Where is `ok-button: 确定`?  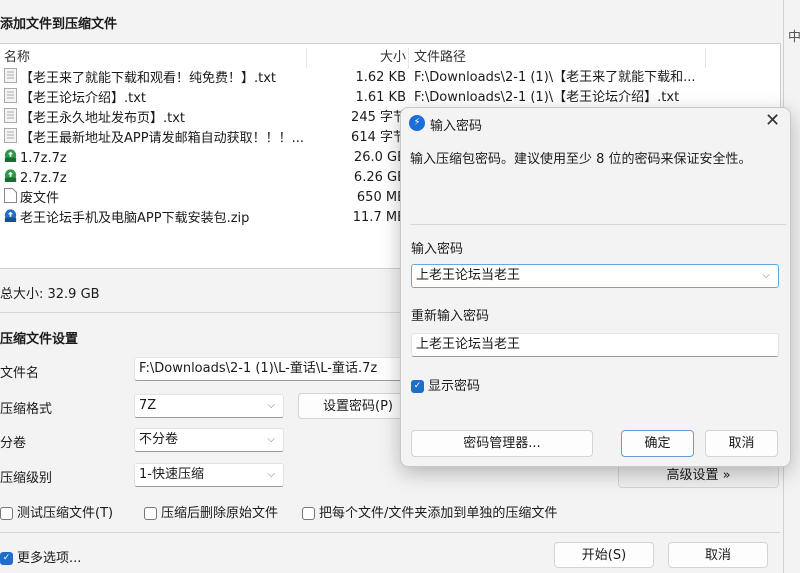
ok-button: 确定 is located at coordinates (657, 443).